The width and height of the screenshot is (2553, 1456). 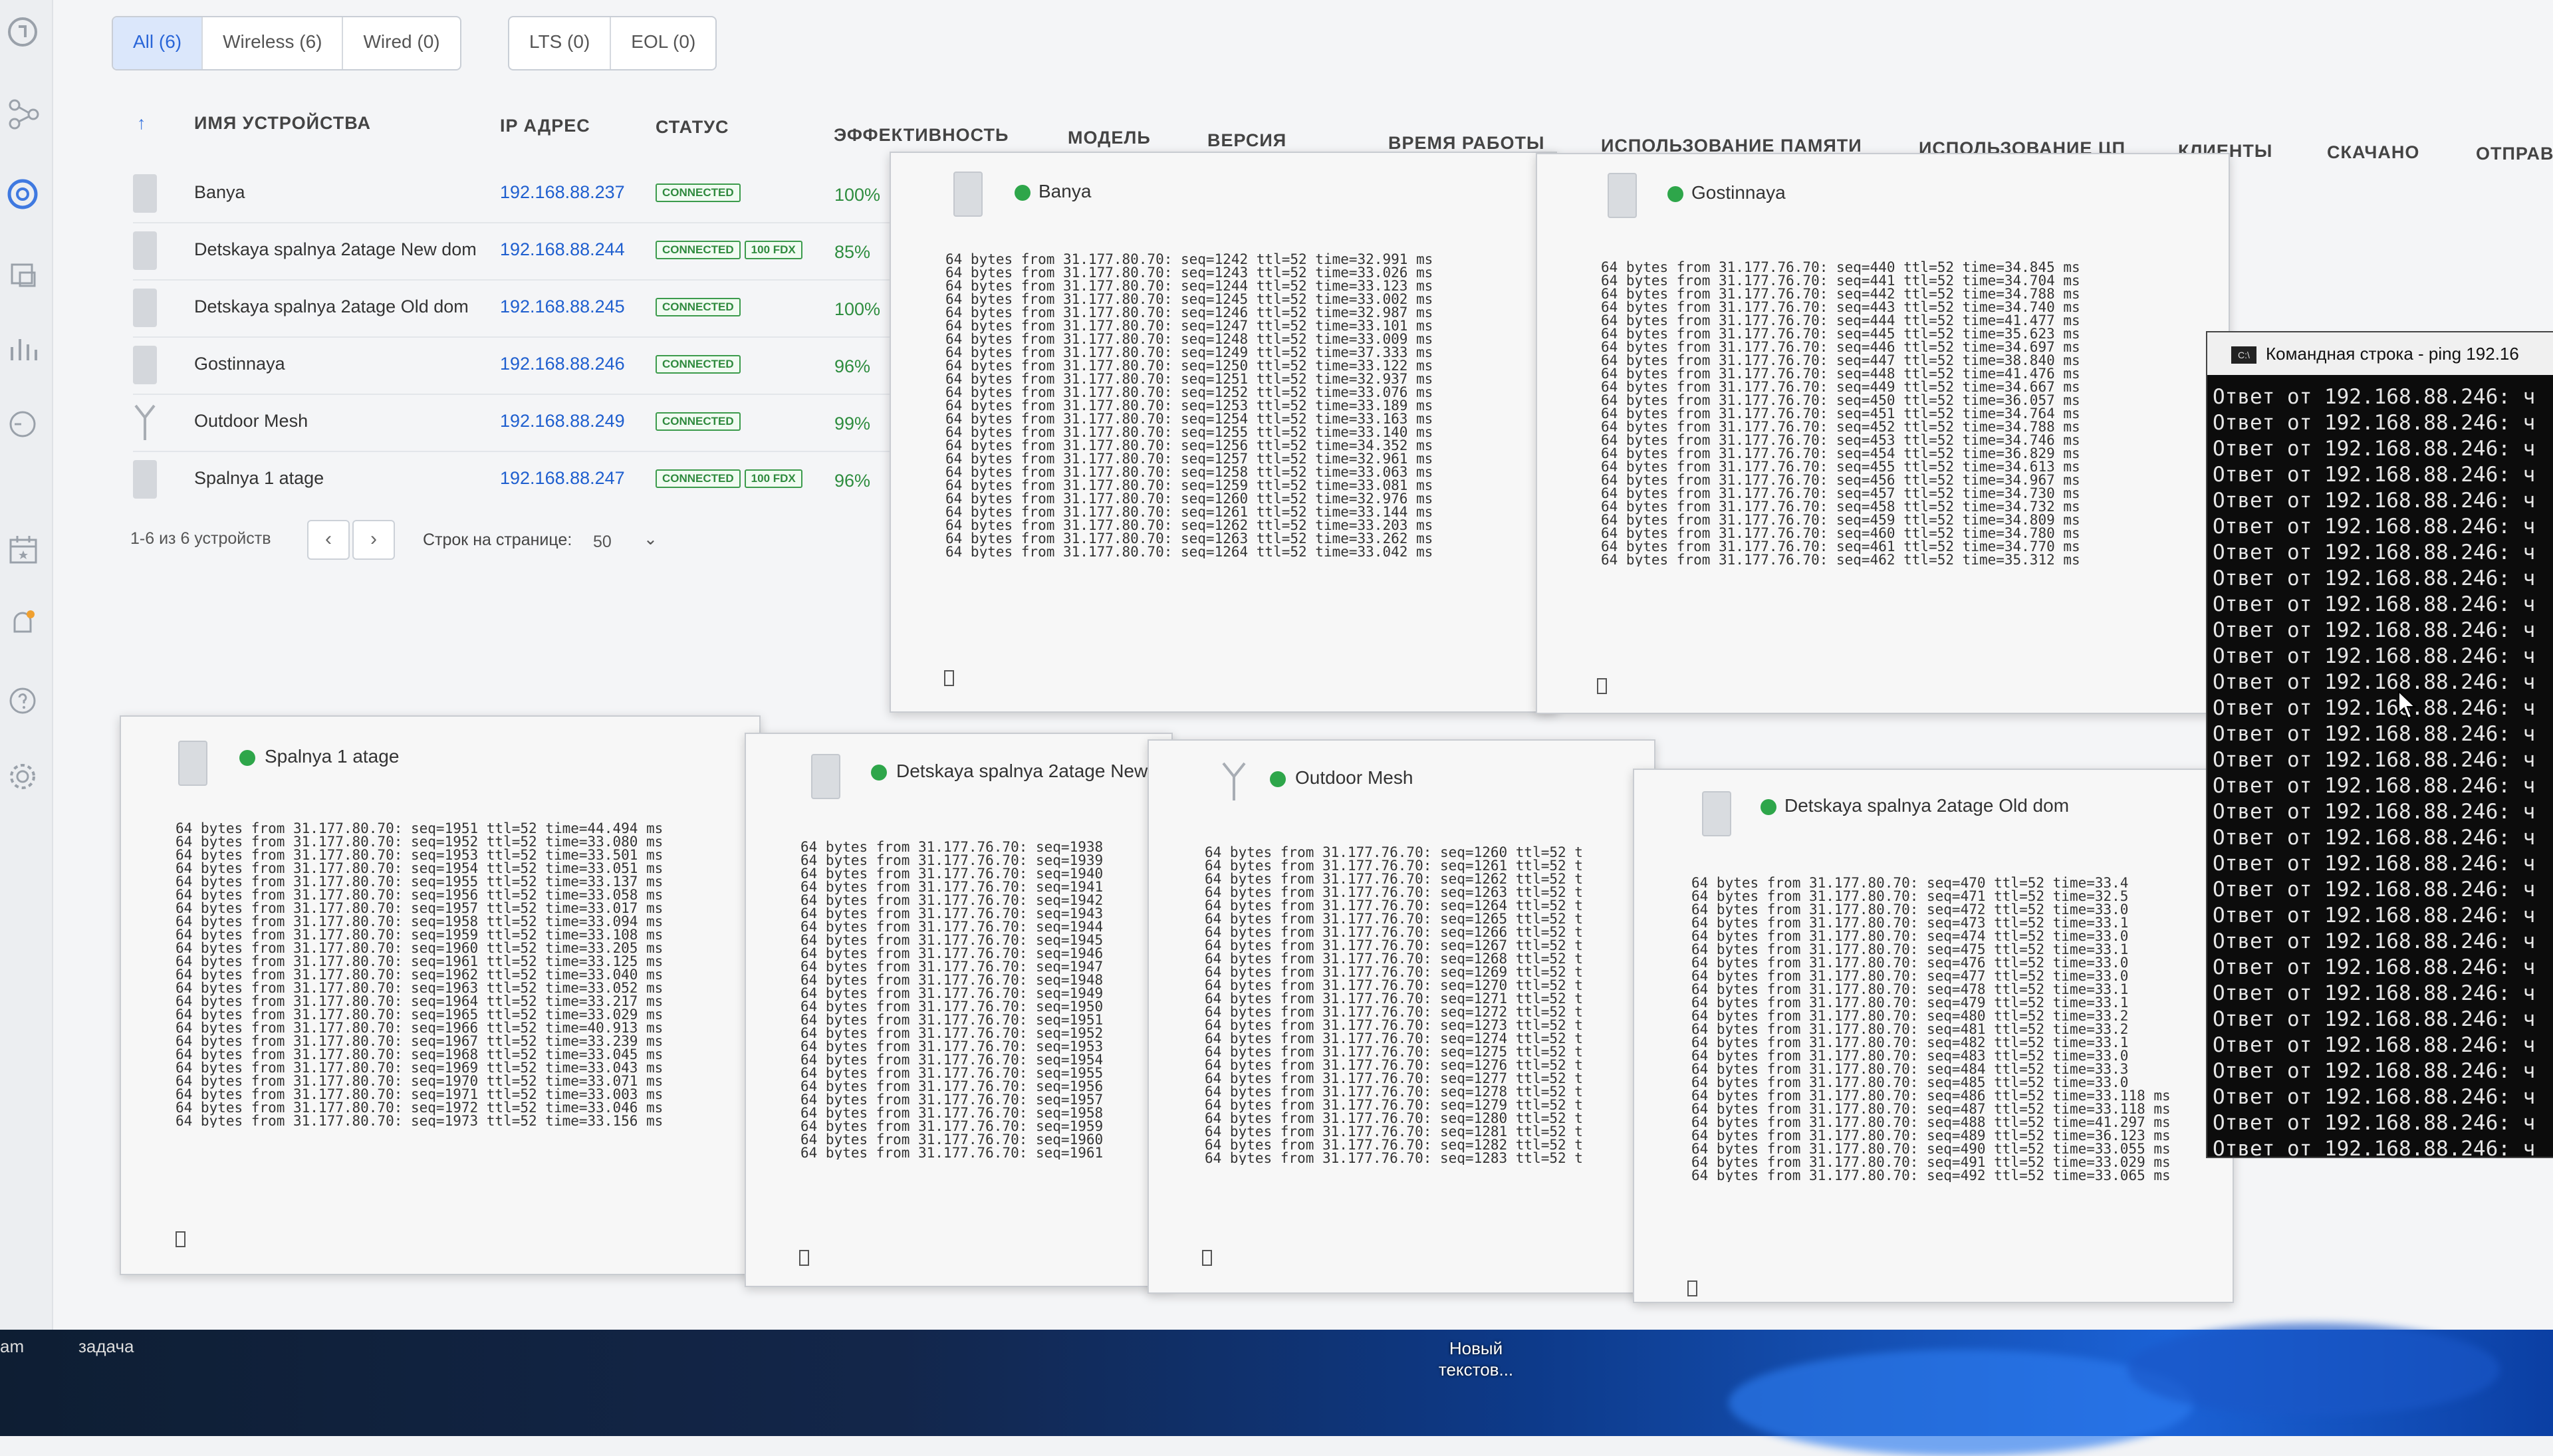 I want to click on command-prompt-title: Командная строка - ping 192.16, so click(x=2392, y=354).